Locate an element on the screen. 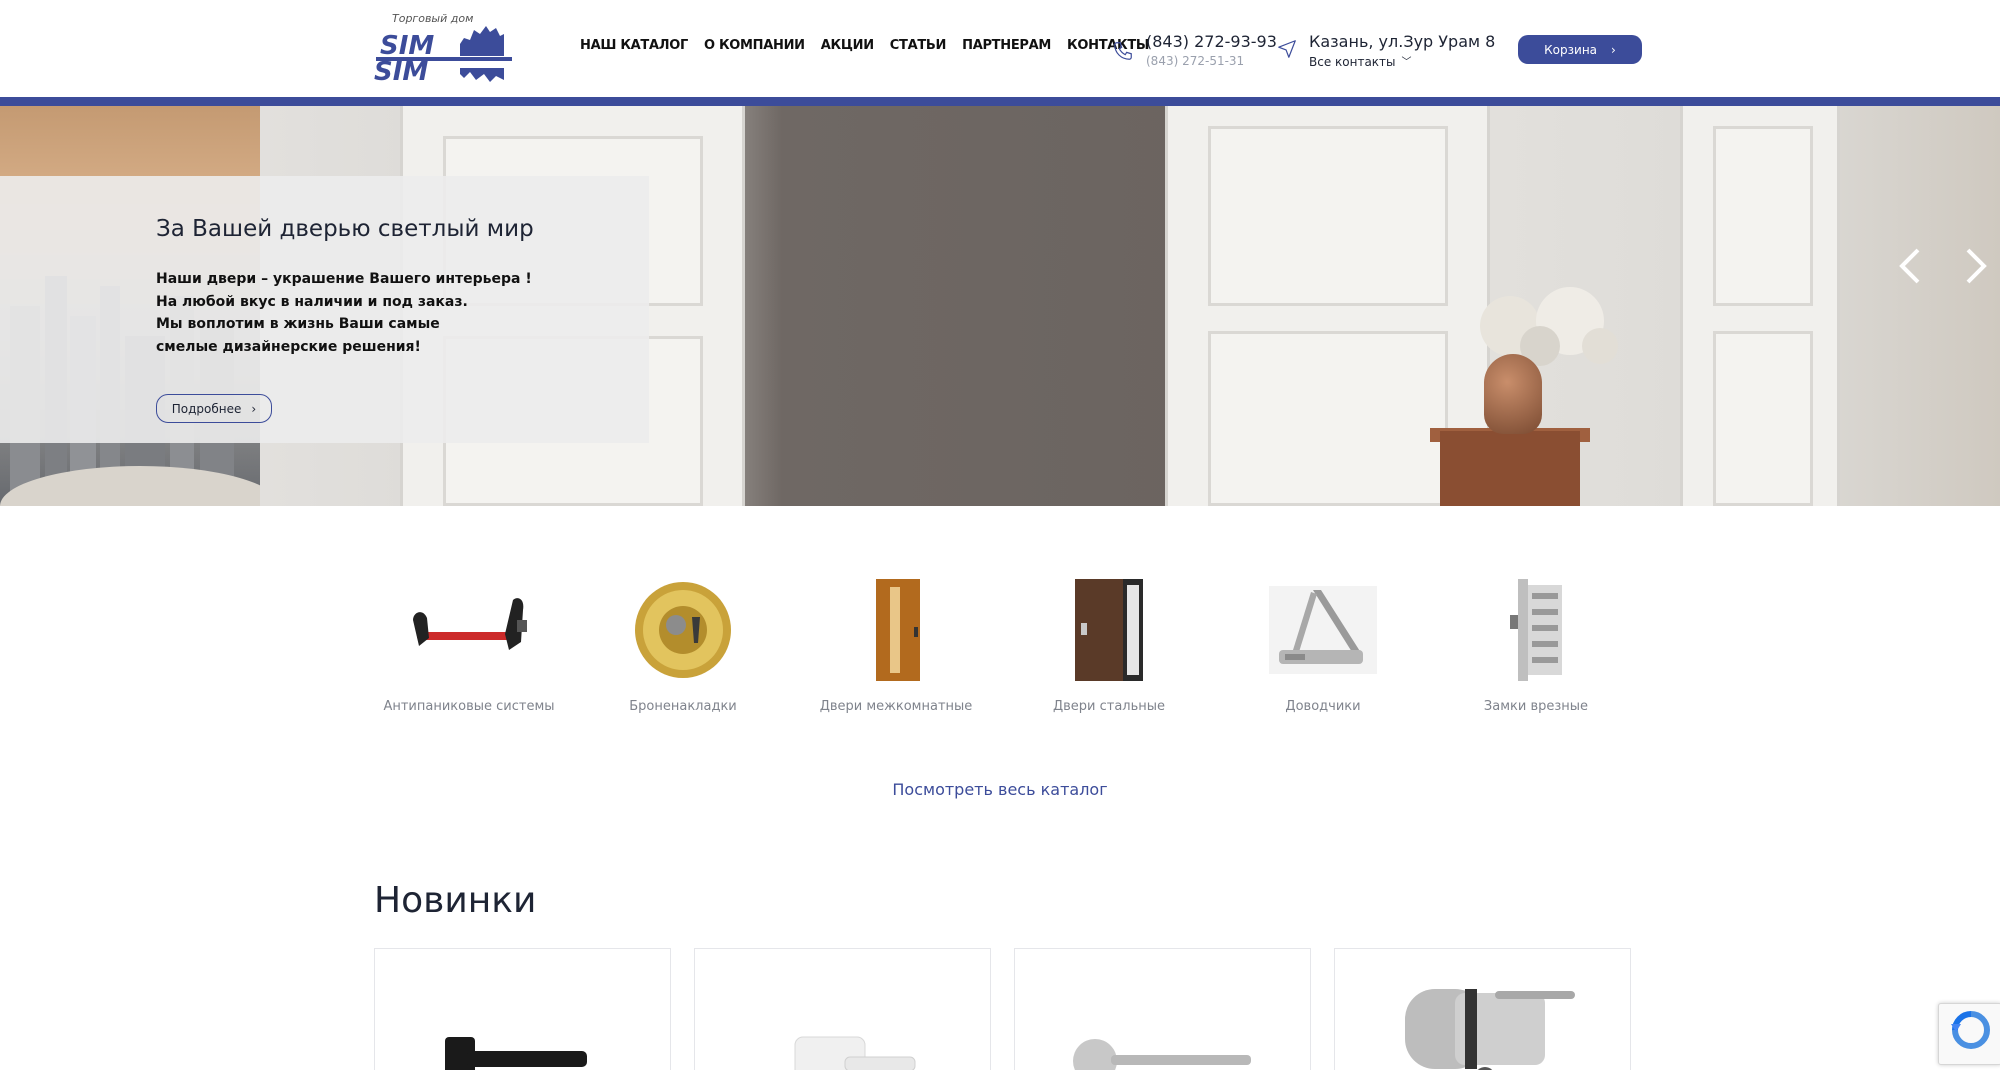  all-contacts-label: Все контакты is located at coordinates (1352, 62).